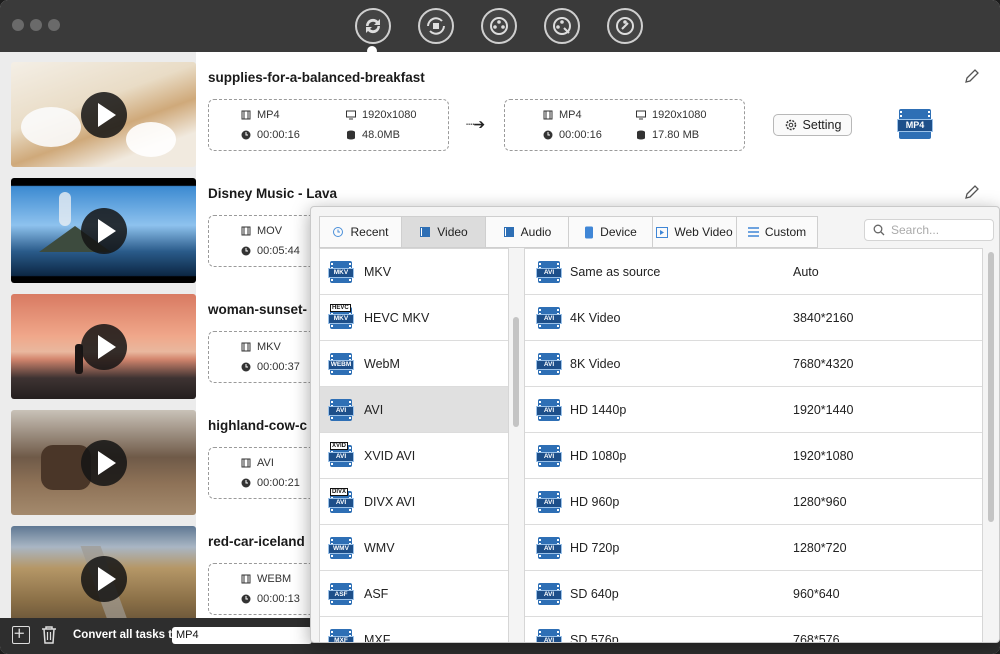 The height and width of the screenshot is (654, 1000). I want to click on delete-button, so click(49, 635).